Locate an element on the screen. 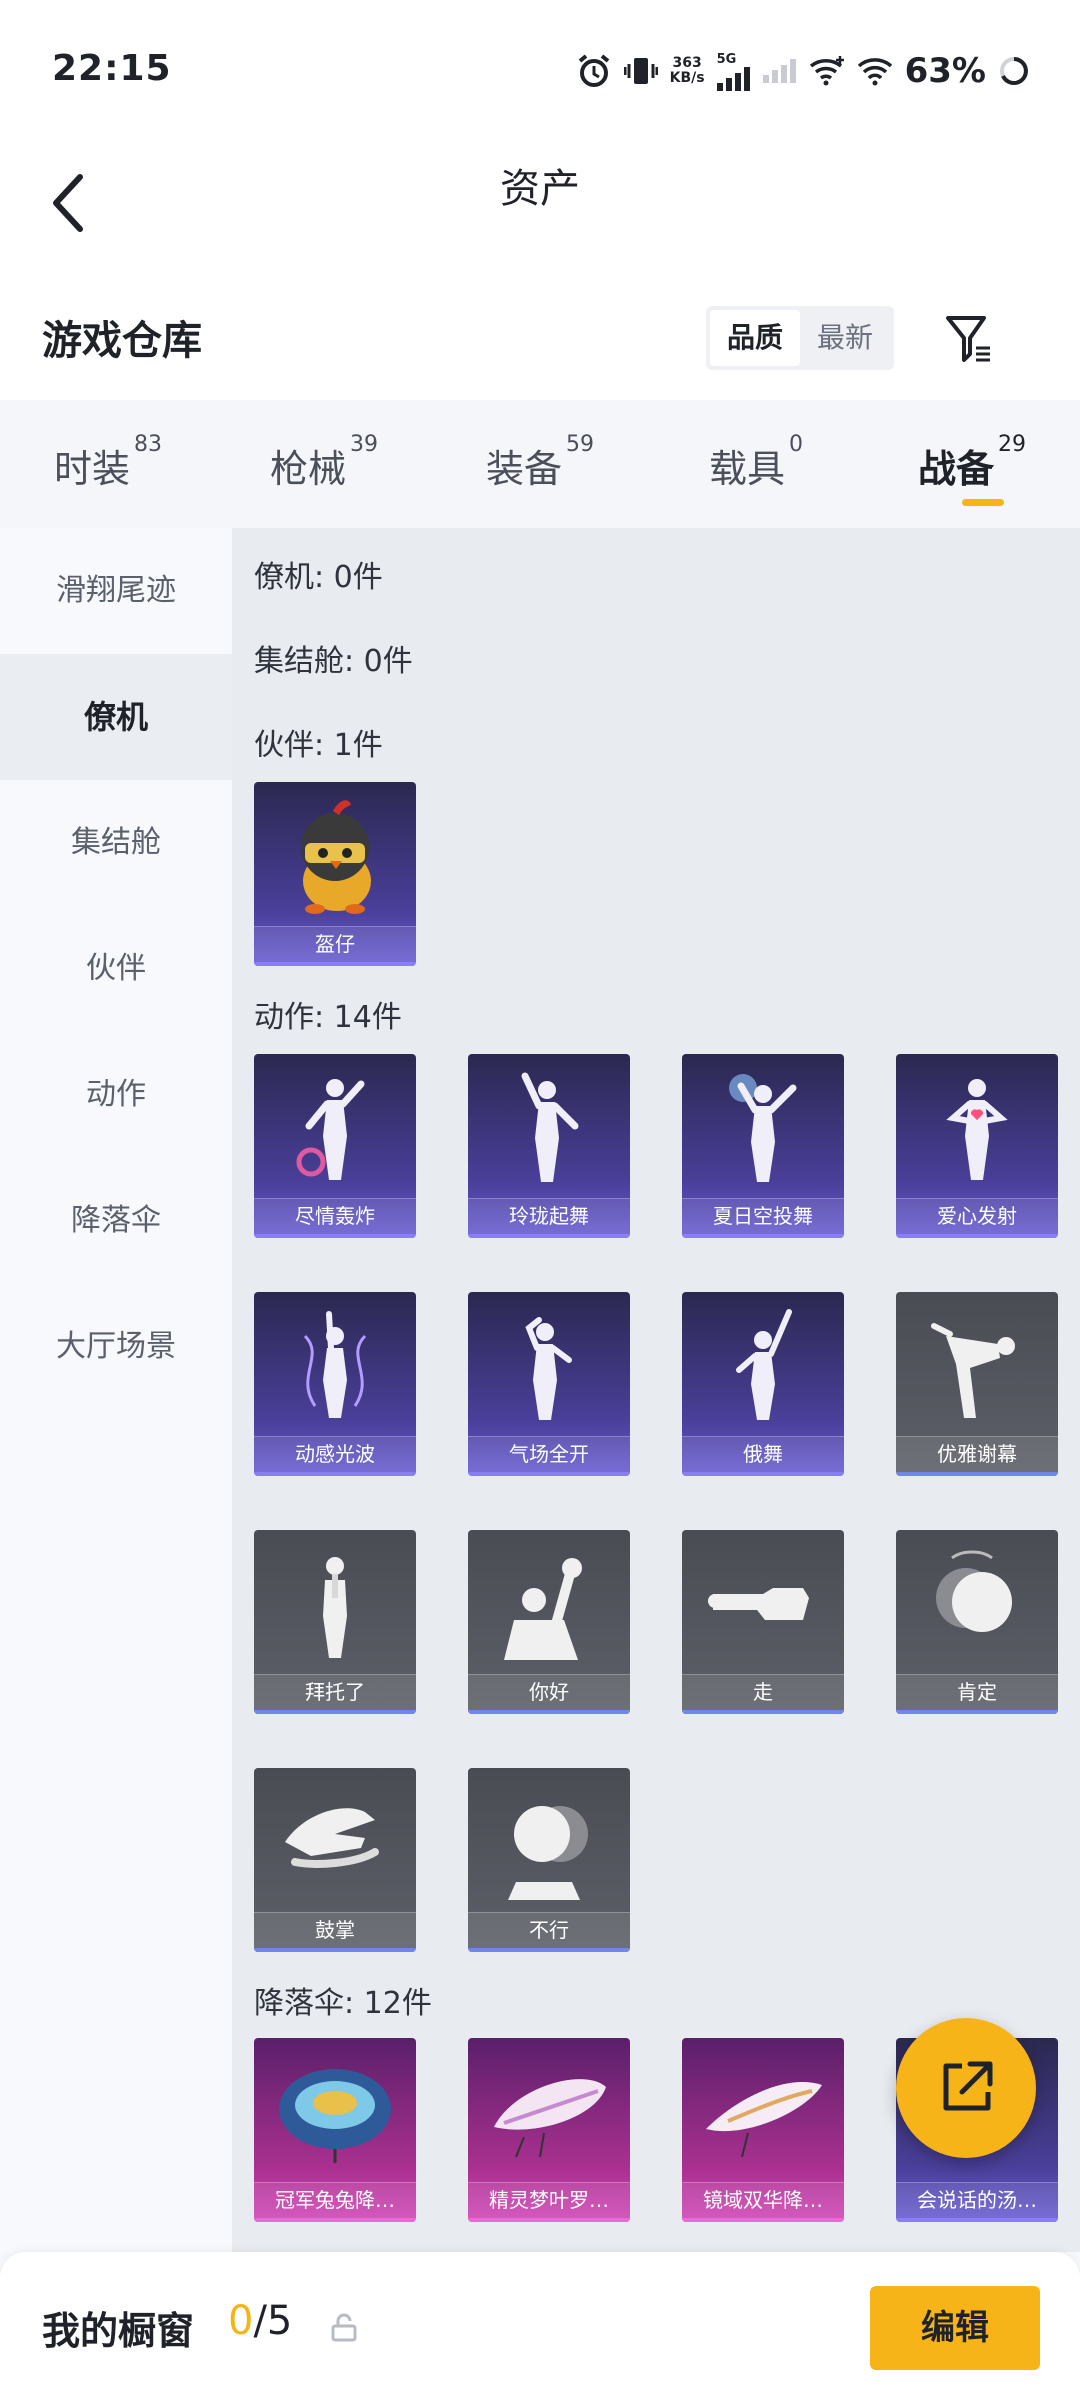 This screenshot has width=1080, height=2400. category-tabs: 时装 83 枪械 39 装备 59 载具 0 战备 29 is located at coordinates (540, 464).